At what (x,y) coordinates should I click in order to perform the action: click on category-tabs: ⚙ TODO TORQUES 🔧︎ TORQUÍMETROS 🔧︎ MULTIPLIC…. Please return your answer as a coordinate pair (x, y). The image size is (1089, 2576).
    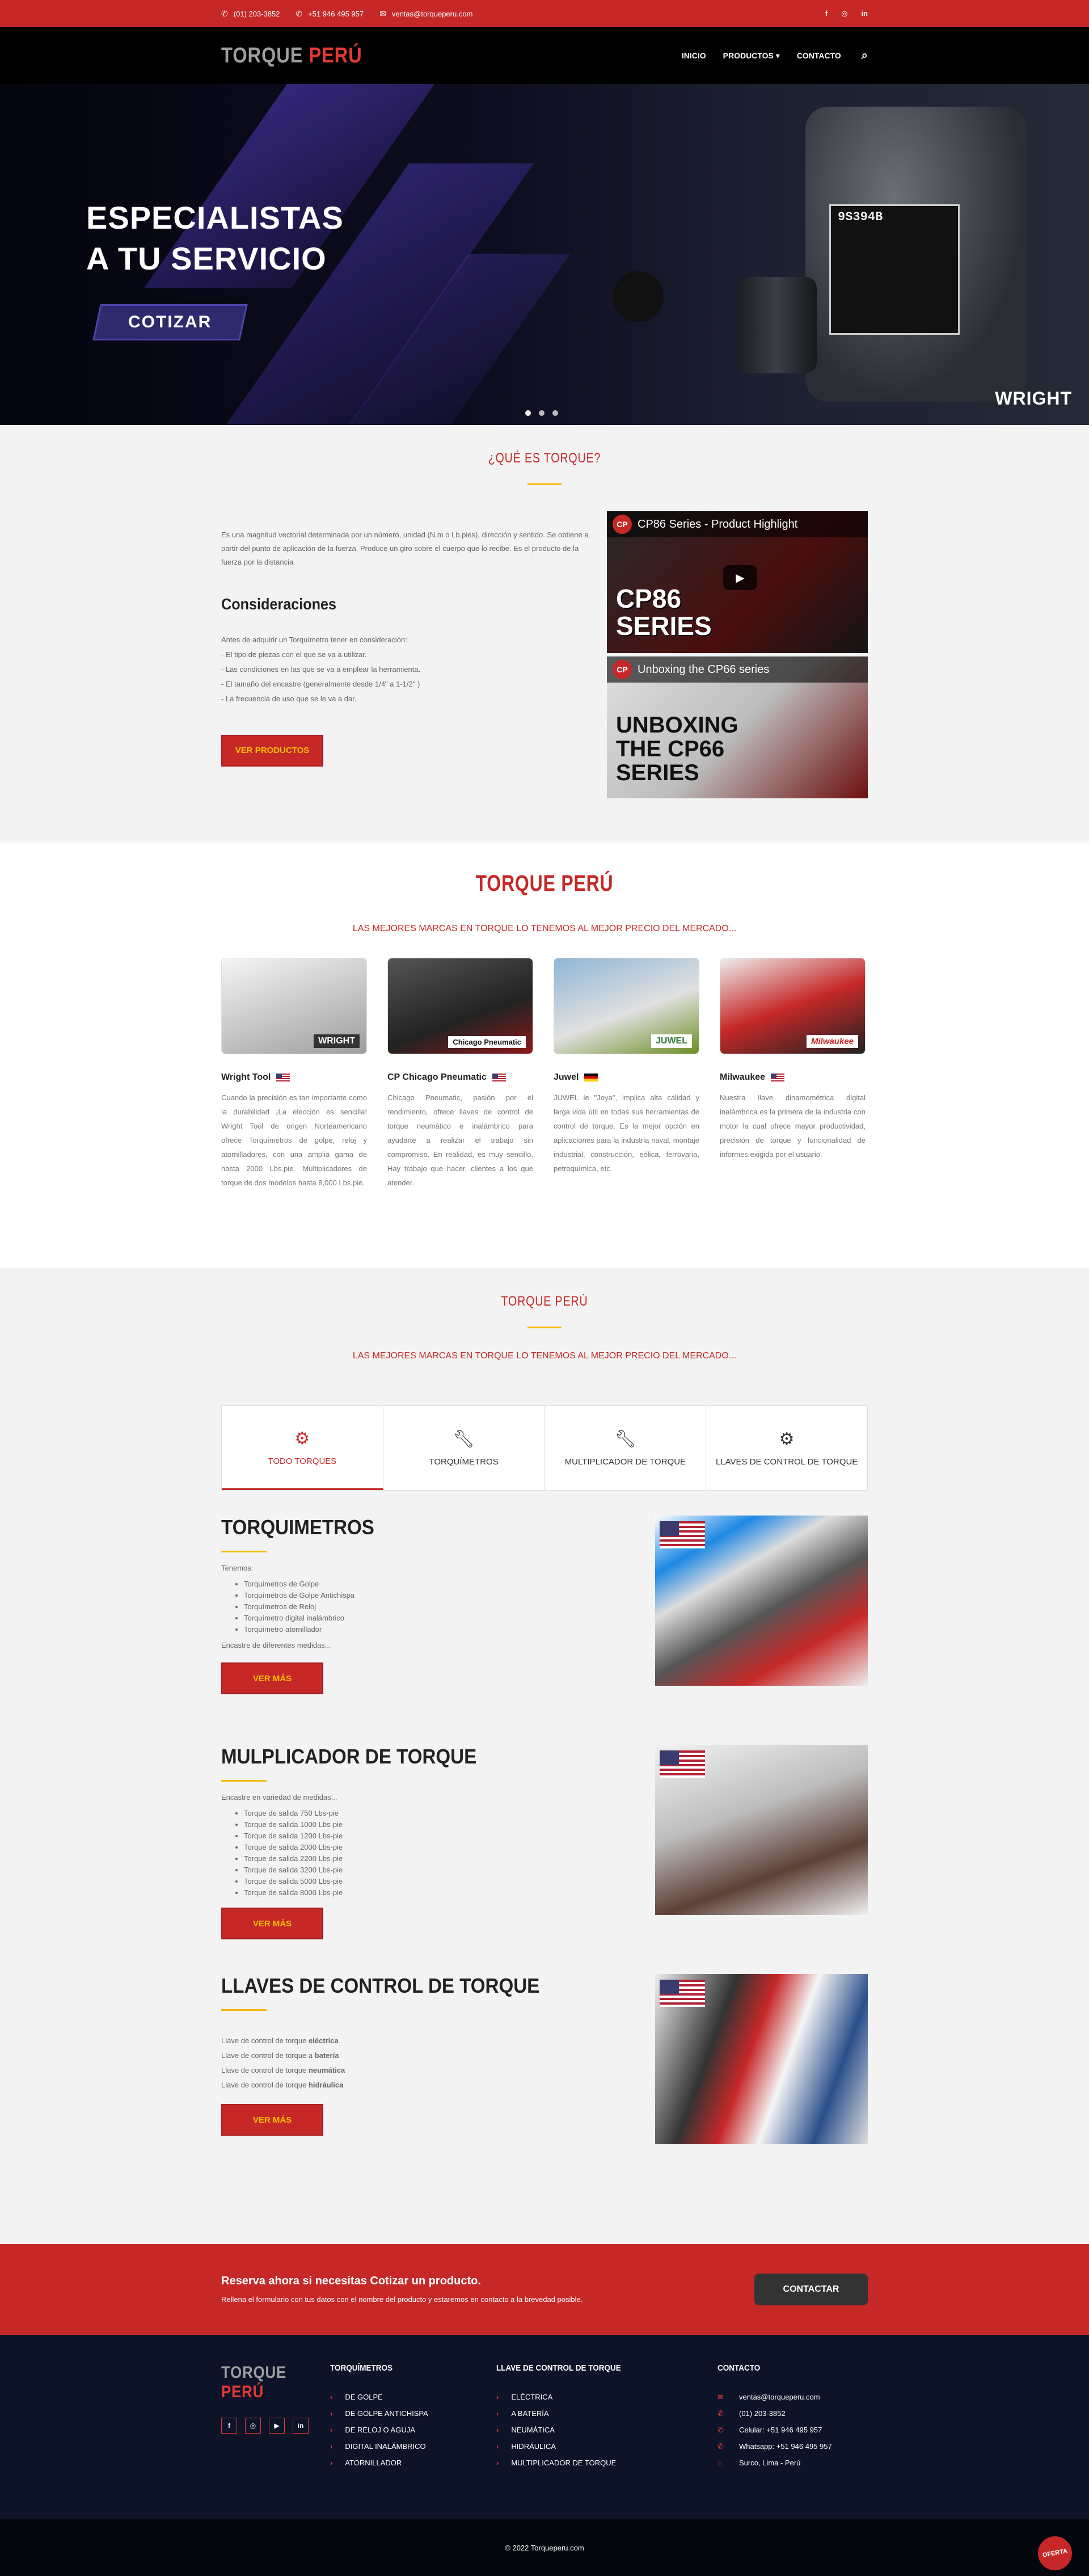
    Looking at the image, I should click on (544, 1448).